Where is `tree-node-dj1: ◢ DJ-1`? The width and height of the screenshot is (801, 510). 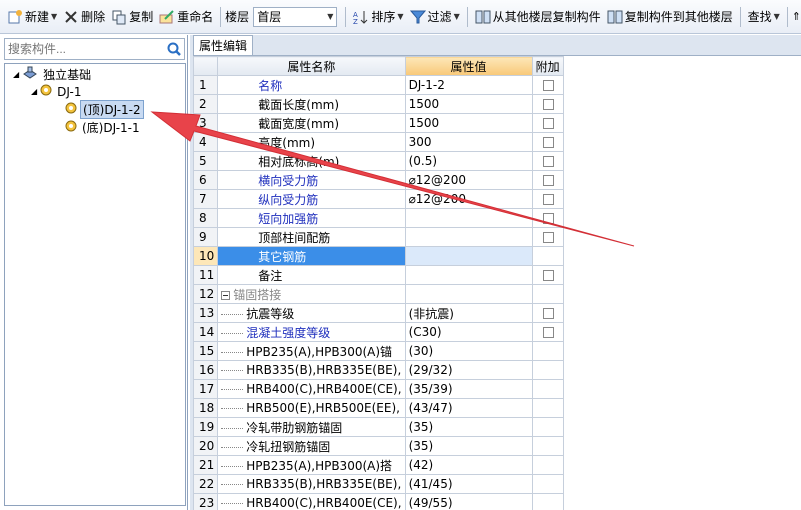 tree-node-dj1: ◢ DJ-1 is located at coordinates (57, 91).